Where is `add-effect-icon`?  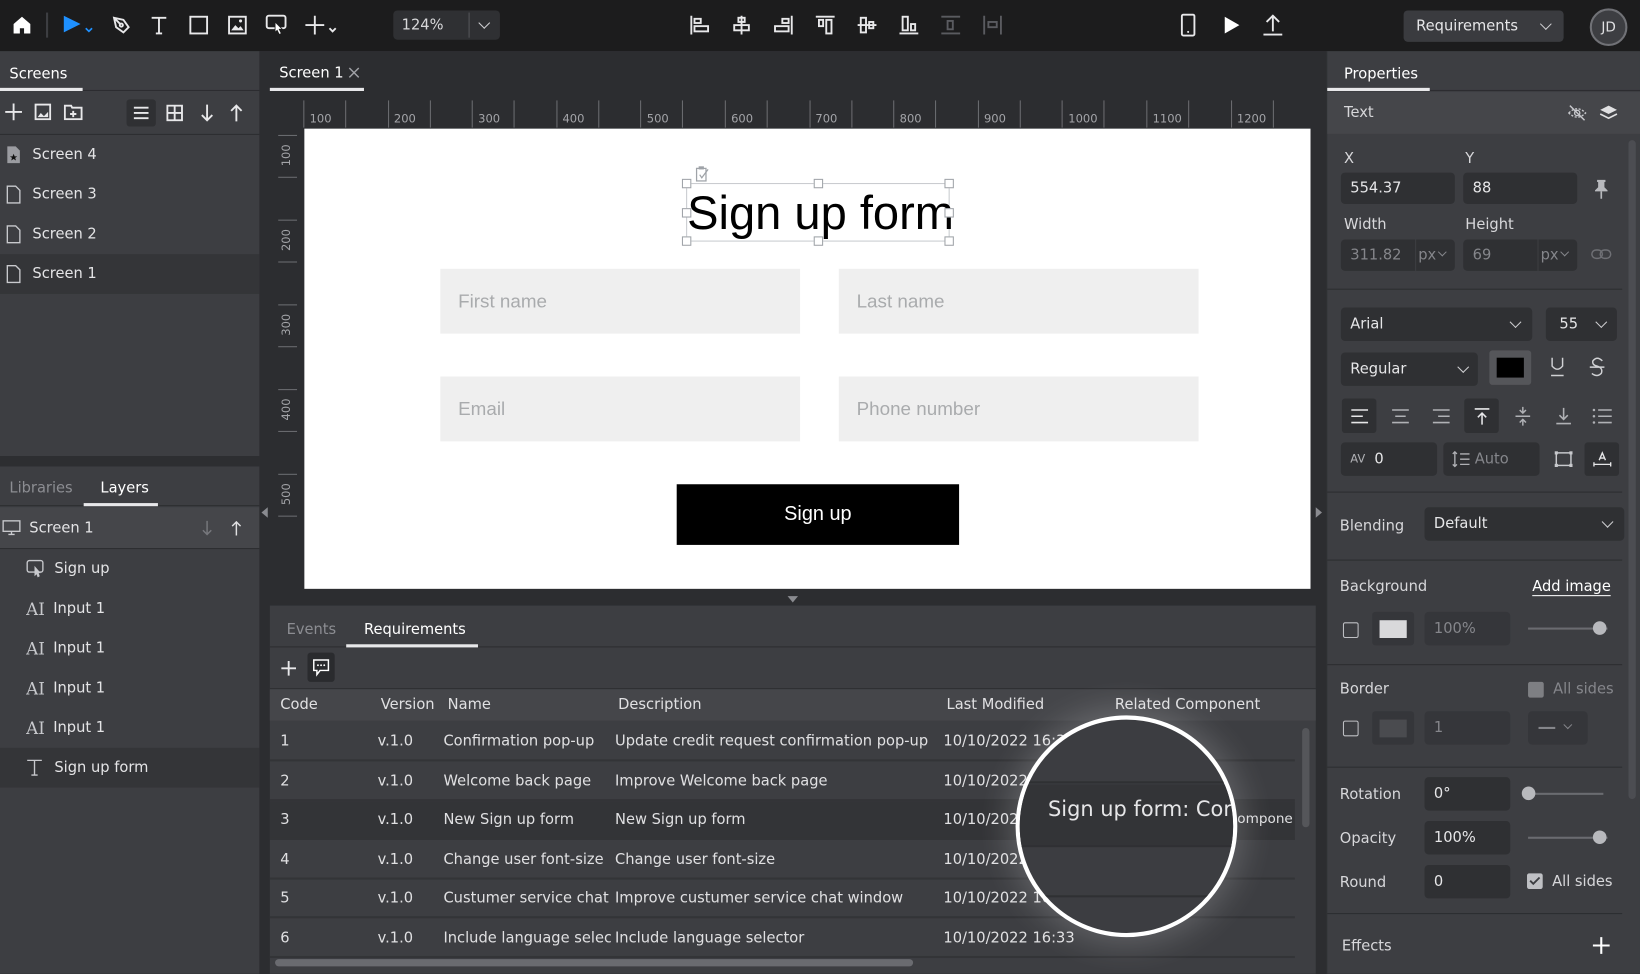 add-effect-icon is located at coordinates (1601, 945).